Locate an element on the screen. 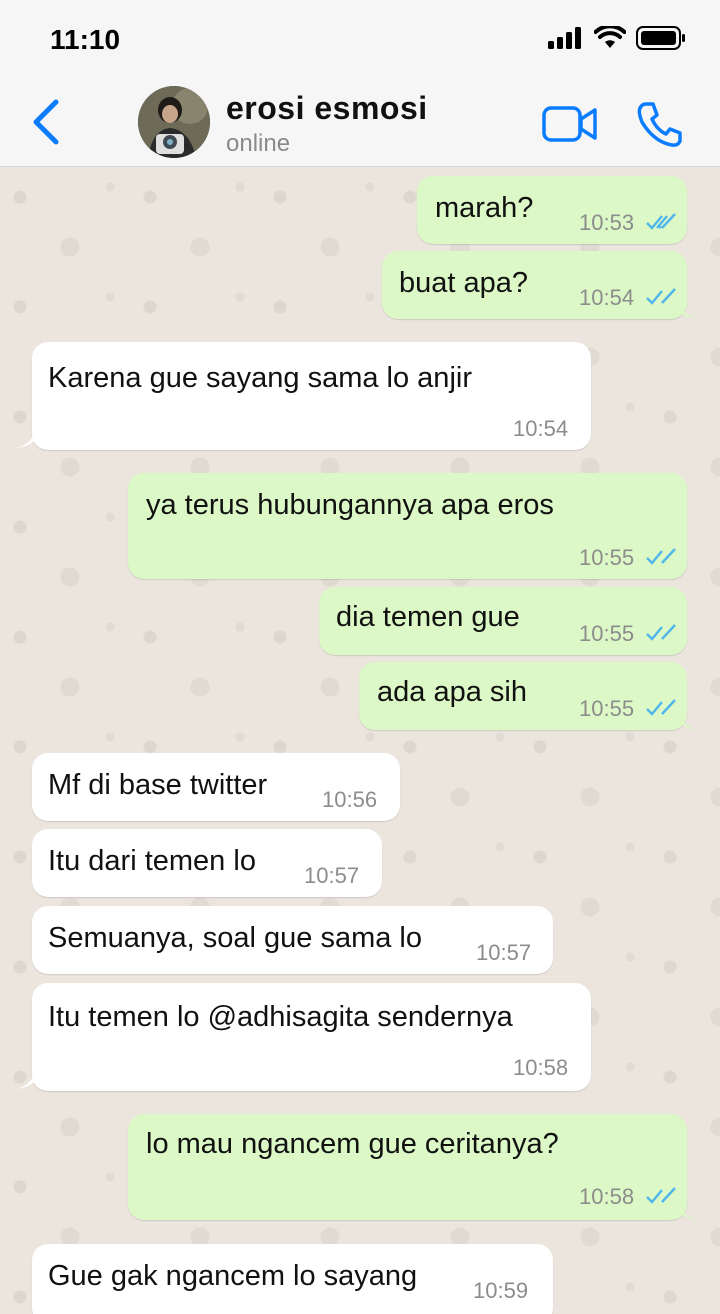 The height and width of the screenshot is (1314, 720). contact-status: online is located at coordinates (258, 143).